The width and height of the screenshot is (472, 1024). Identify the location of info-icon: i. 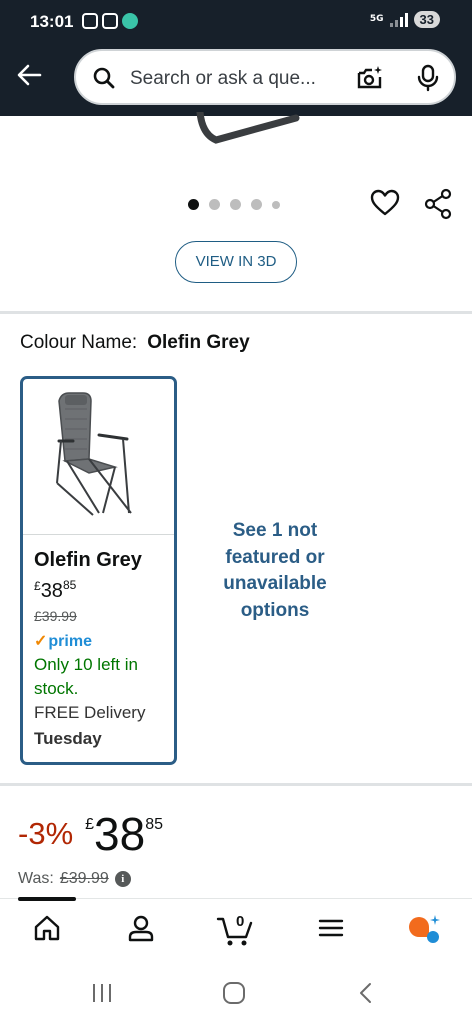
(122, 879).